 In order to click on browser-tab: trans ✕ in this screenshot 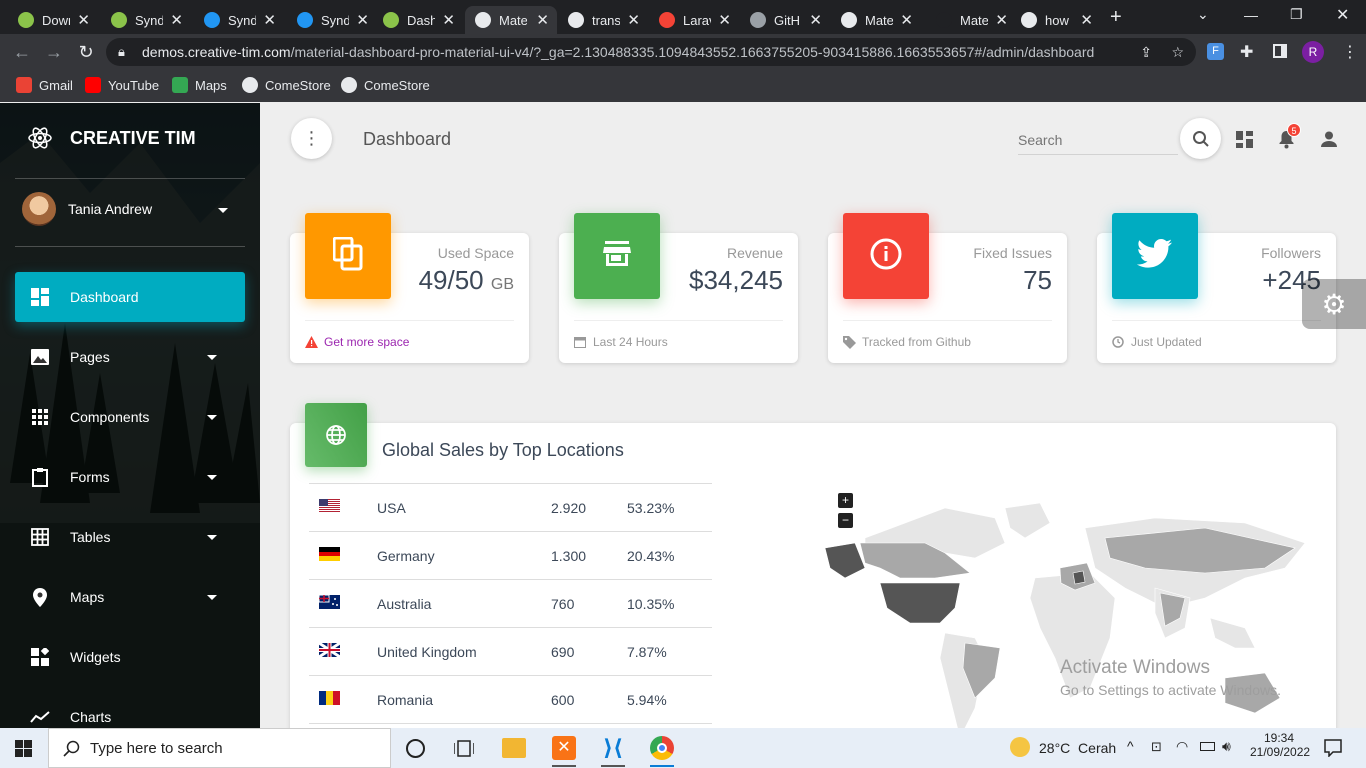, I will do `click(603, 20)`.